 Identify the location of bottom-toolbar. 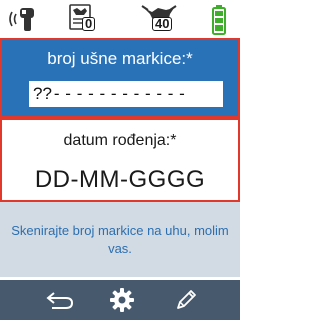
(120, 300).